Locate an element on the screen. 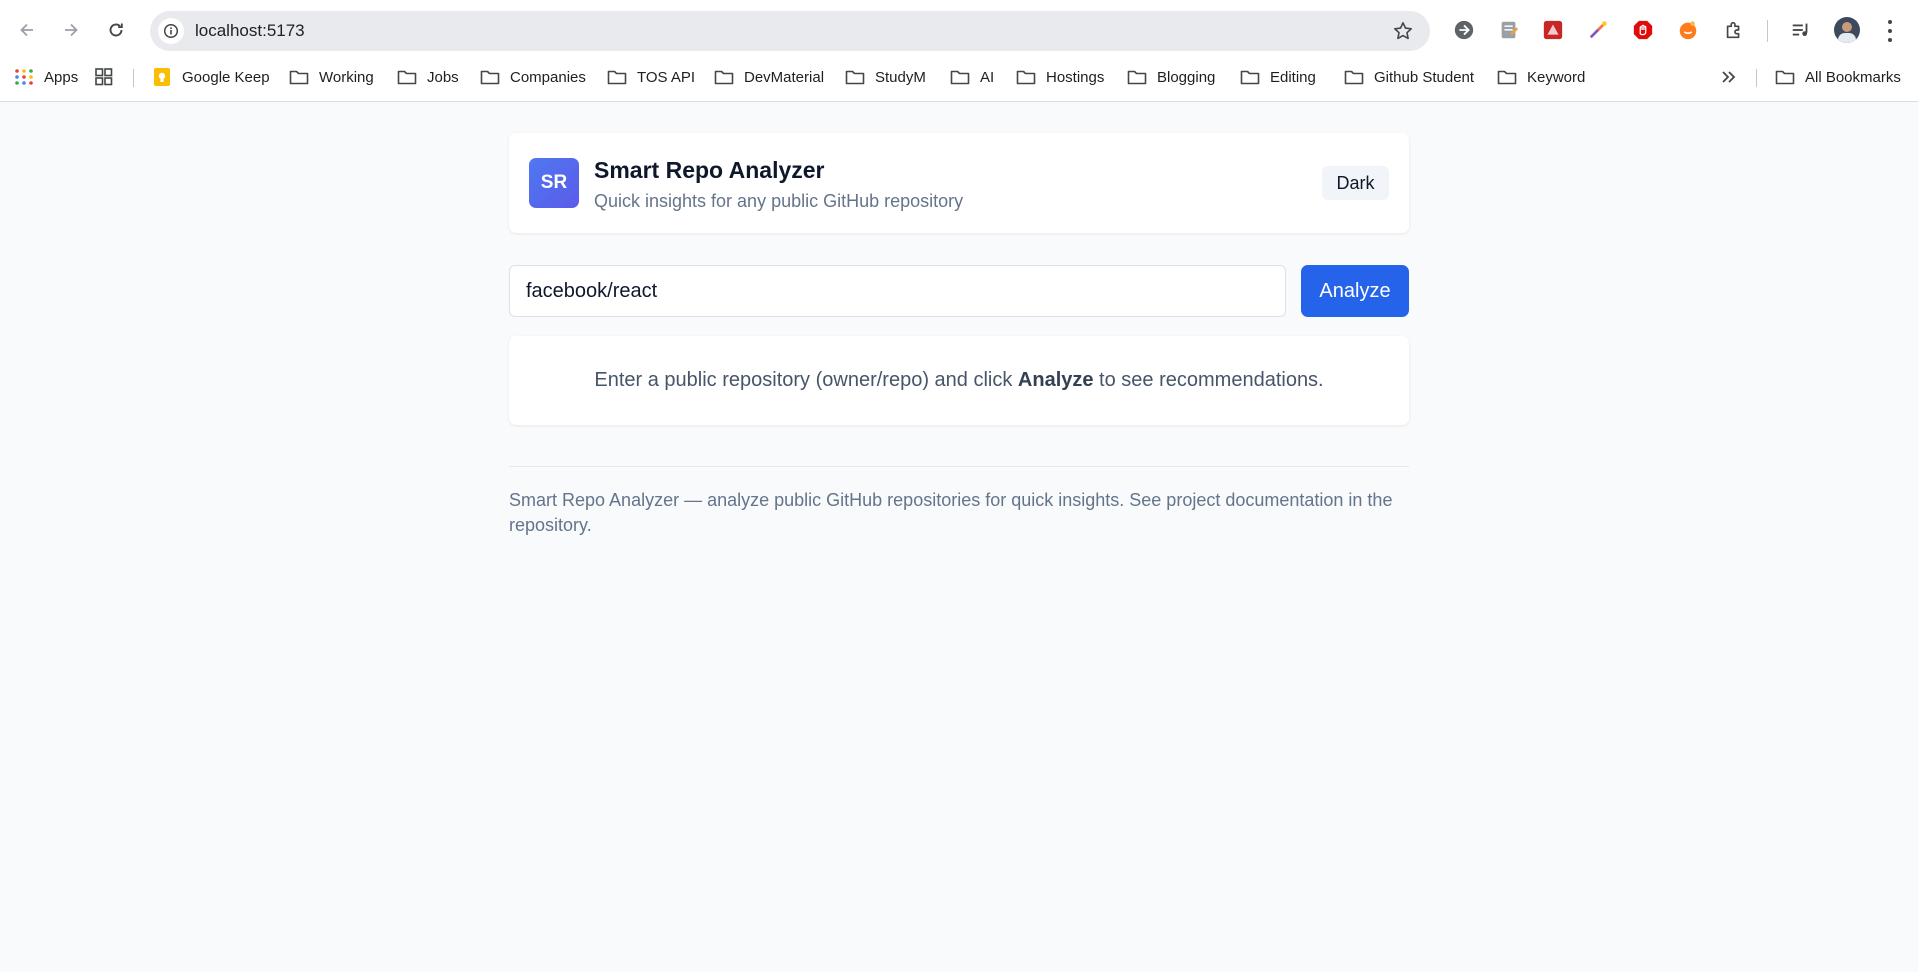 The image size is (1918, 972). bookmark-folder-studym: StudyM is located at coordinates (885, 77).